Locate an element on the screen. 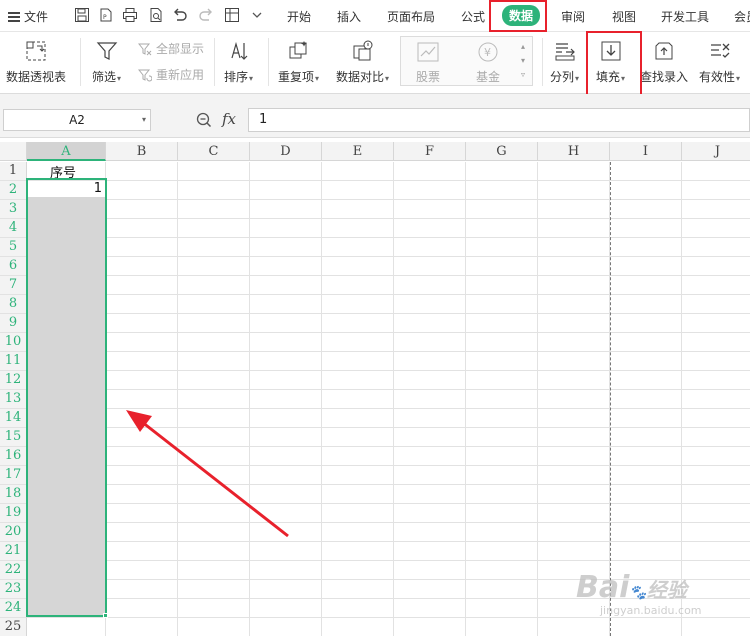 The image size is (750, 636). tab-developer: 开发工具 is located at coordinates (685, 16).